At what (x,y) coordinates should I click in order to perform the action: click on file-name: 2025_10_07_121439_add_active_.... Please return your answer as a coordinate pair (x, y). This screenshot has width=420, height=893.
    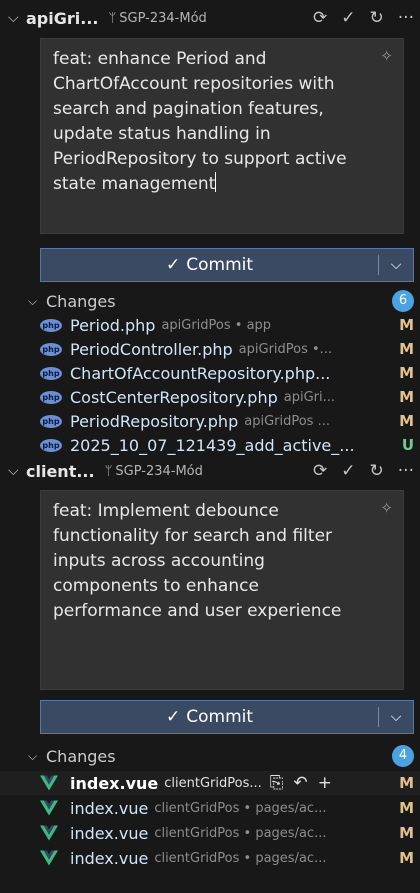
    Looking at the image, I should click on (212, 445).